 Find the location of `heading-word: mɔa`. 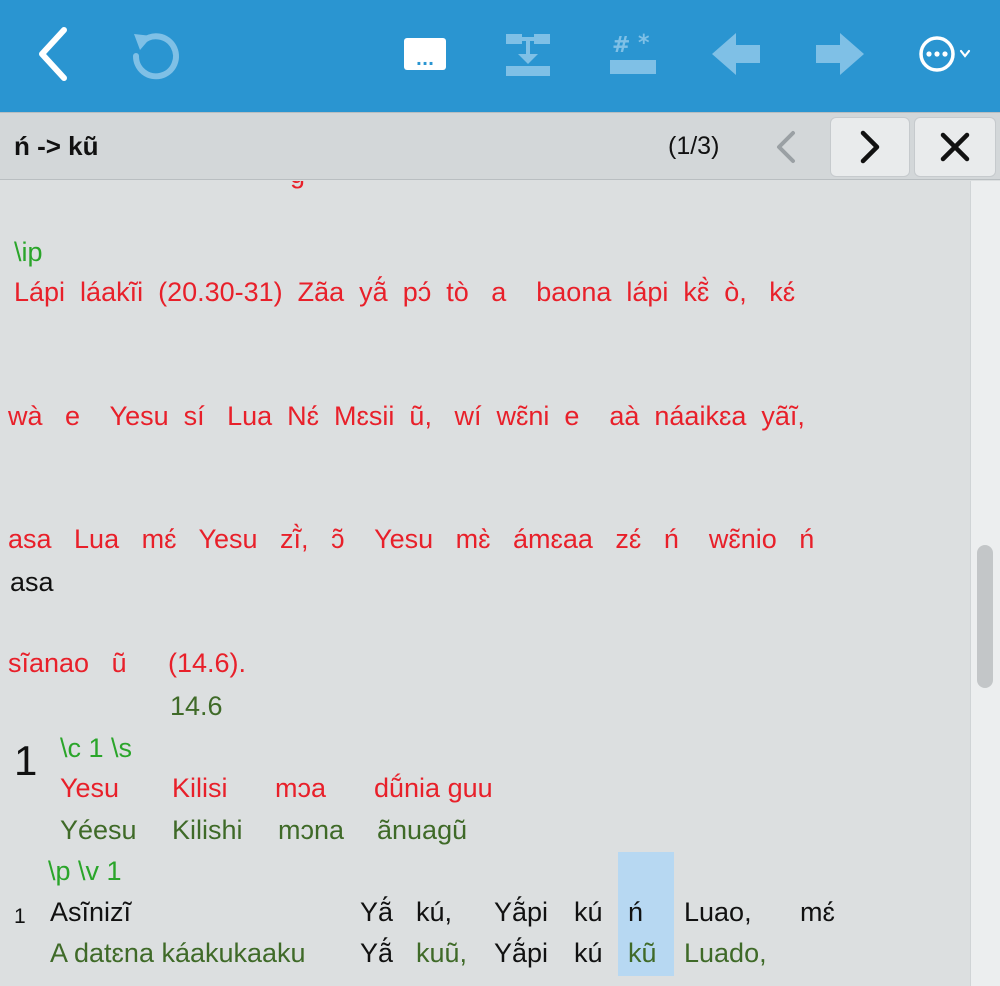

heading-word: mɔa is located at coordinates (301, 788).